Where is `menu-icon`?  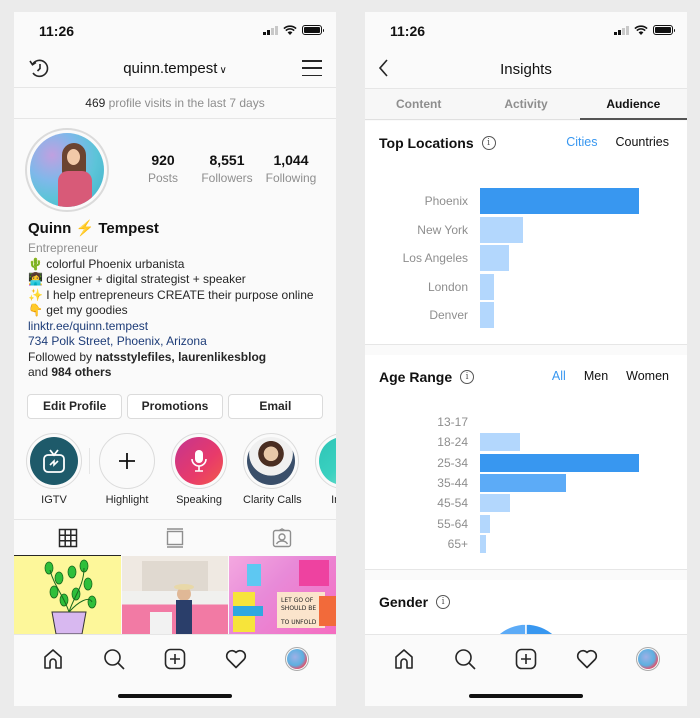 menu-icon is located at coordinates (312, 68).